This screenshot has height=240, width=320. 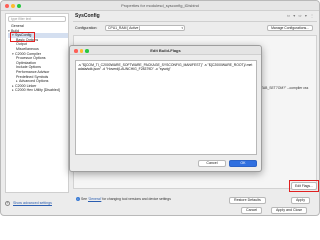 I want to click on tree-item-label: Miscellaneous, so click(x=27, y=48).